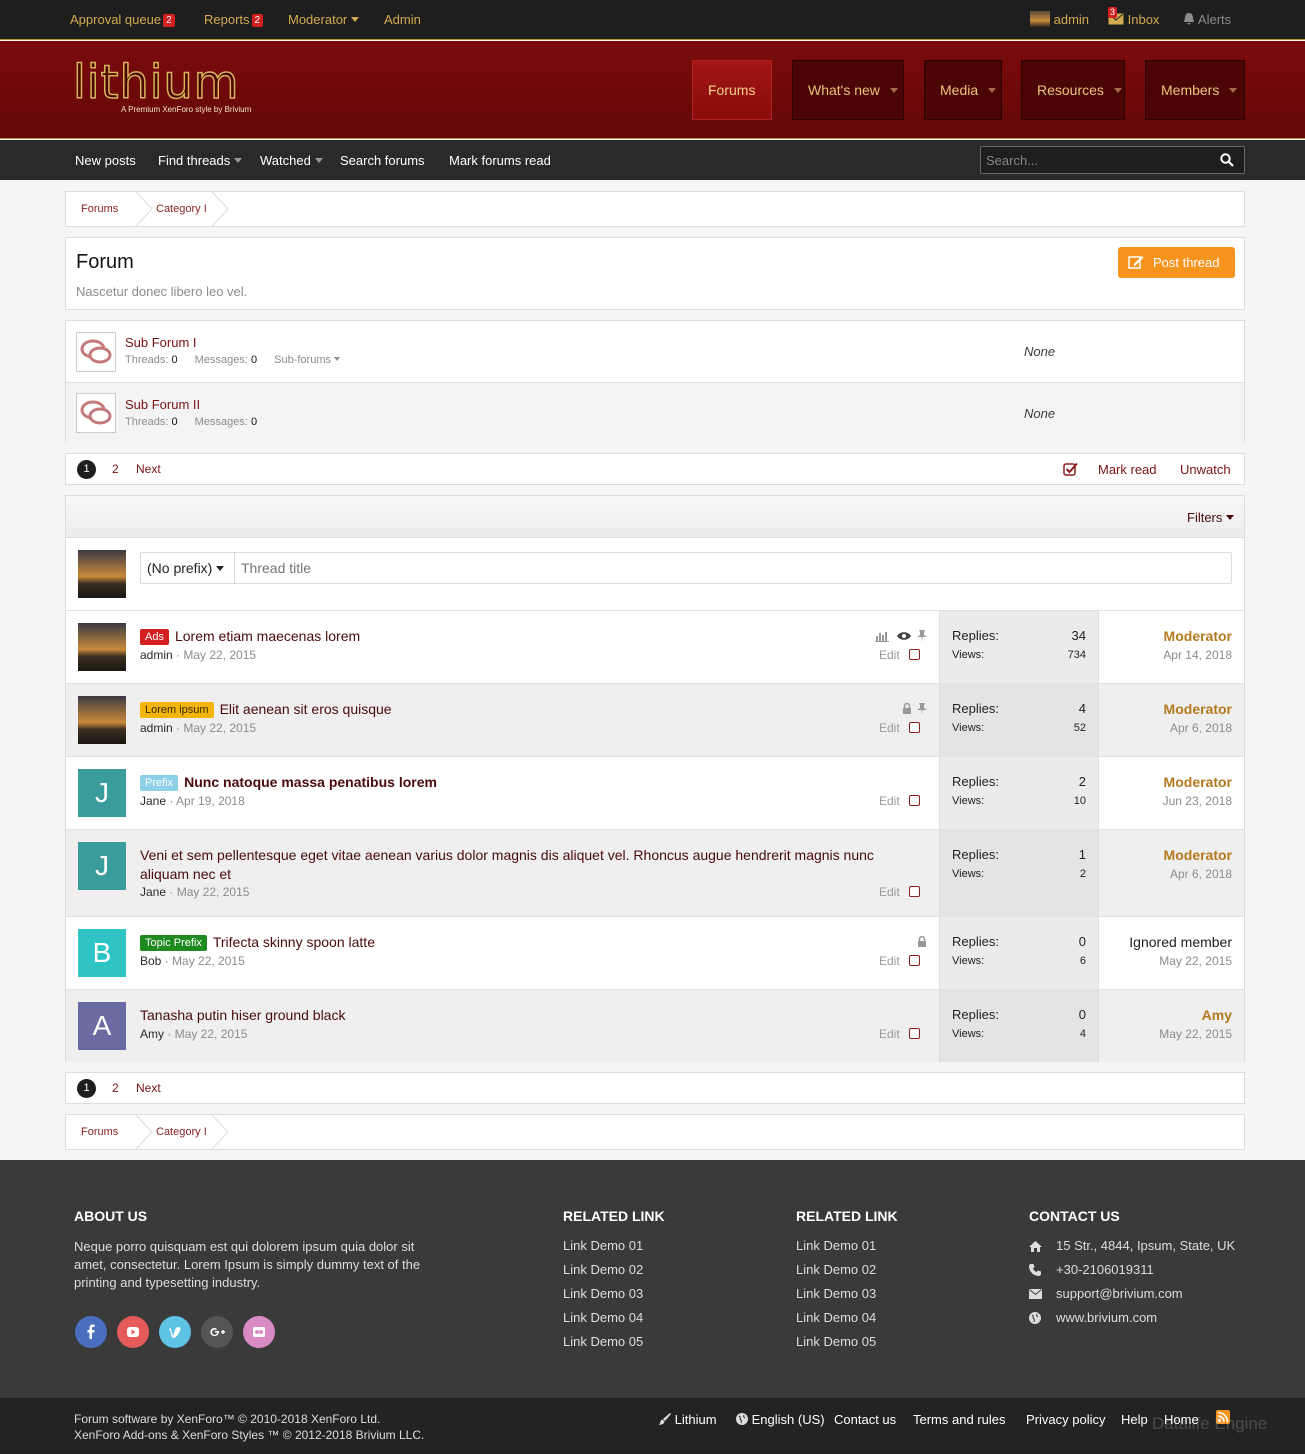 The height and width of the screenshot is (1454, 1305). I want to click on subforum-title: Sub Forum I, so click(161, 342).